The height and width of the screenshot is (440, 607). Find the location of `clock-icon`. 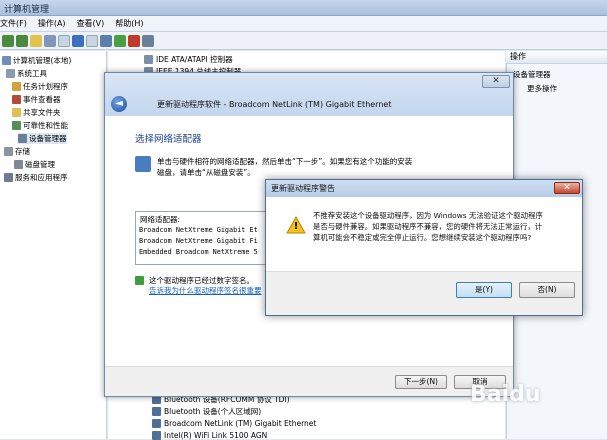

clock-icon is located at coordinates (16, 86).